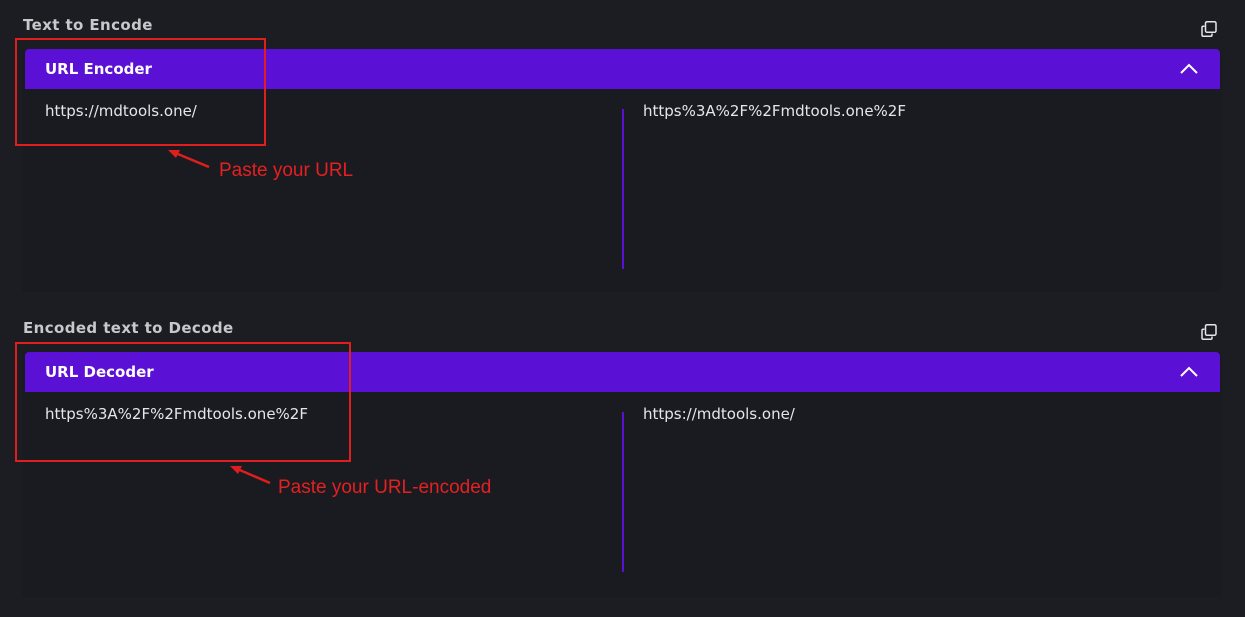 The height and width of the screenshot is (617, 1245). I want to click on encoder-annotation: Paste your URL, so click(286, 170).